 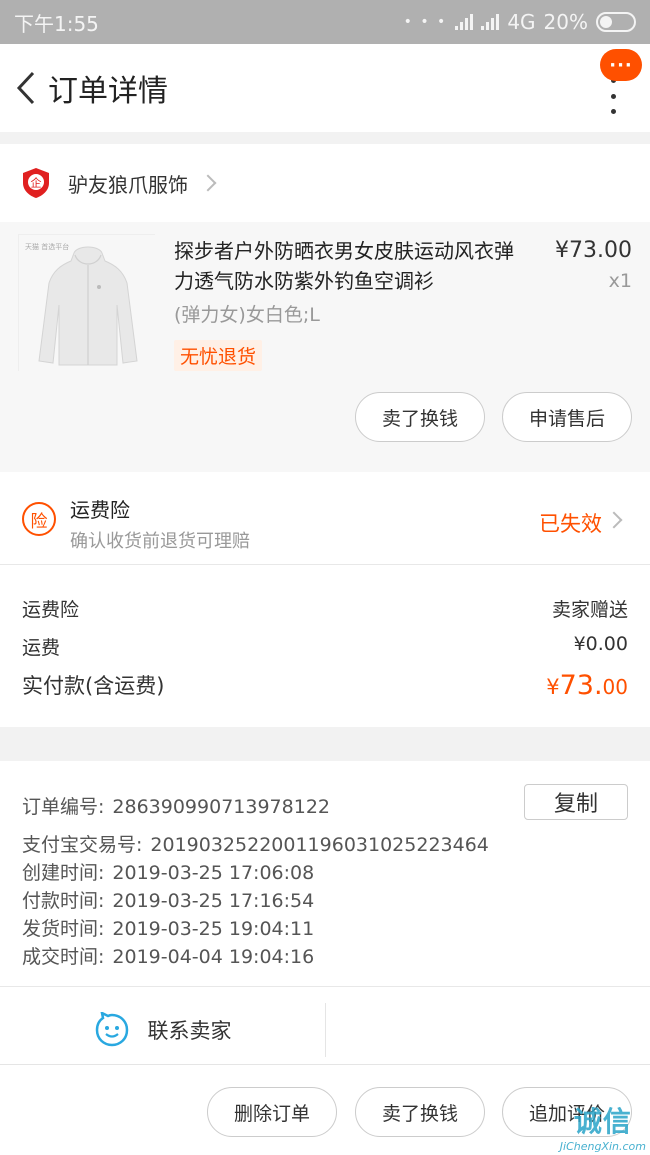 What do you see at coordinates (100, 510) in the screenshot?
I see `insurance-title: 运费险` at bounding box center [100, 510].